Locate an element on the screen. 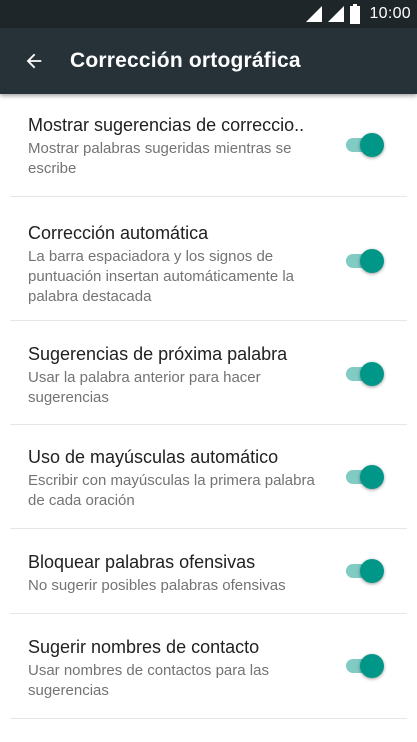  setting-title: Uso de mayúsculas automático is located at coordinates (153, 457).